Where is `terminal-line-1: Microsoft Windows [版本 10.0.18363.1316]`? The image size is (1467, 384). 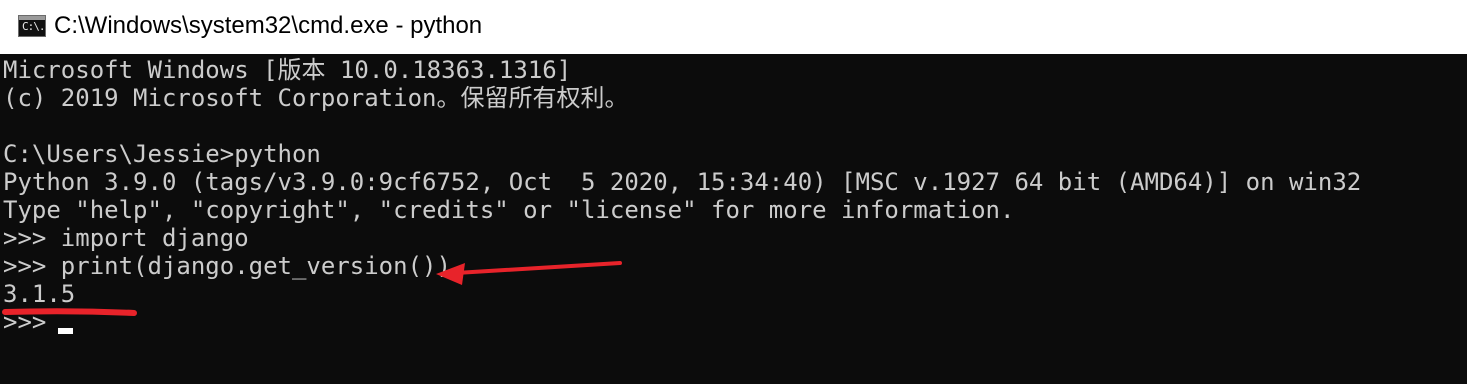
terminal-line-1: Microsoft Windows [版本 10.0.18363.1316] is located at coordinates (287, 70).